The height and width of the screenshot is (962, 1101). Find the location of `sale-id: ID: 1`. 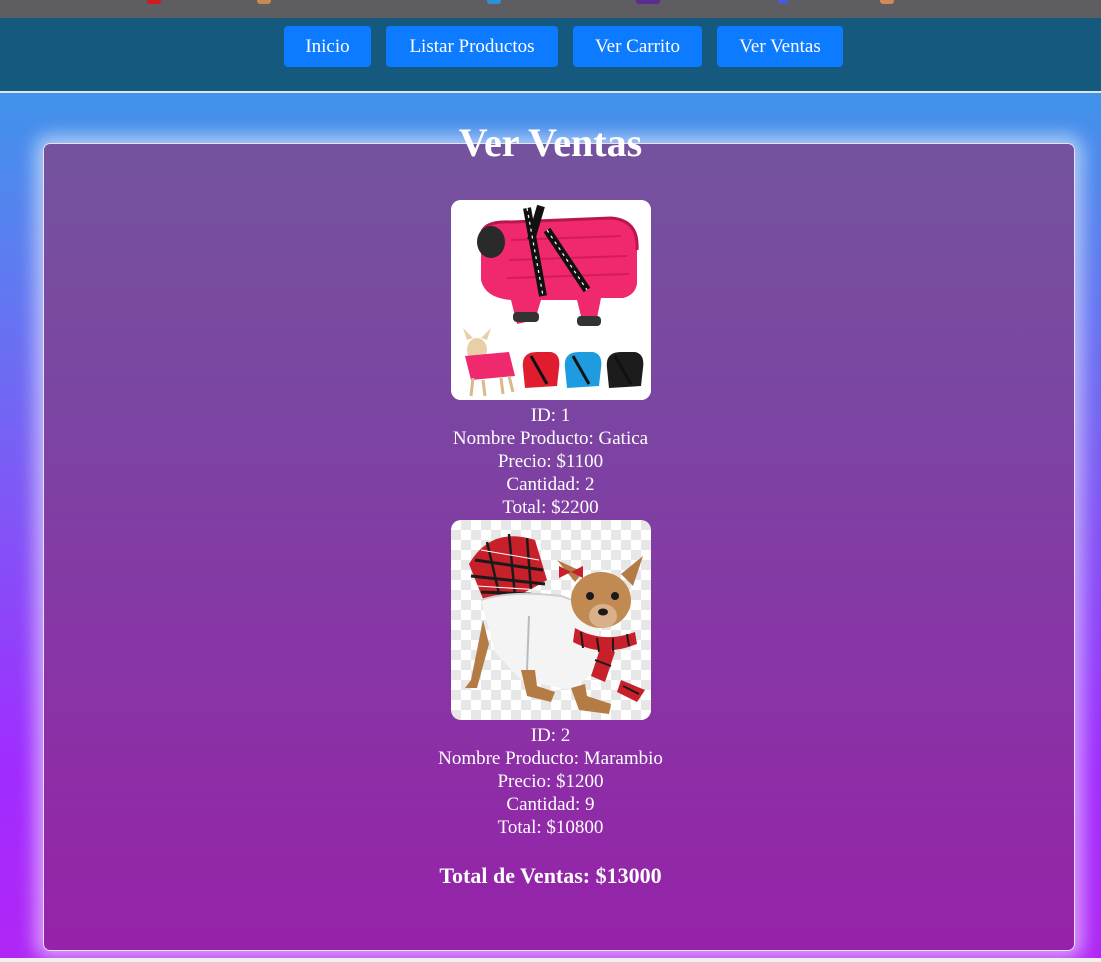

sale-id: ID: 1 is located at coordinates (550, 415).